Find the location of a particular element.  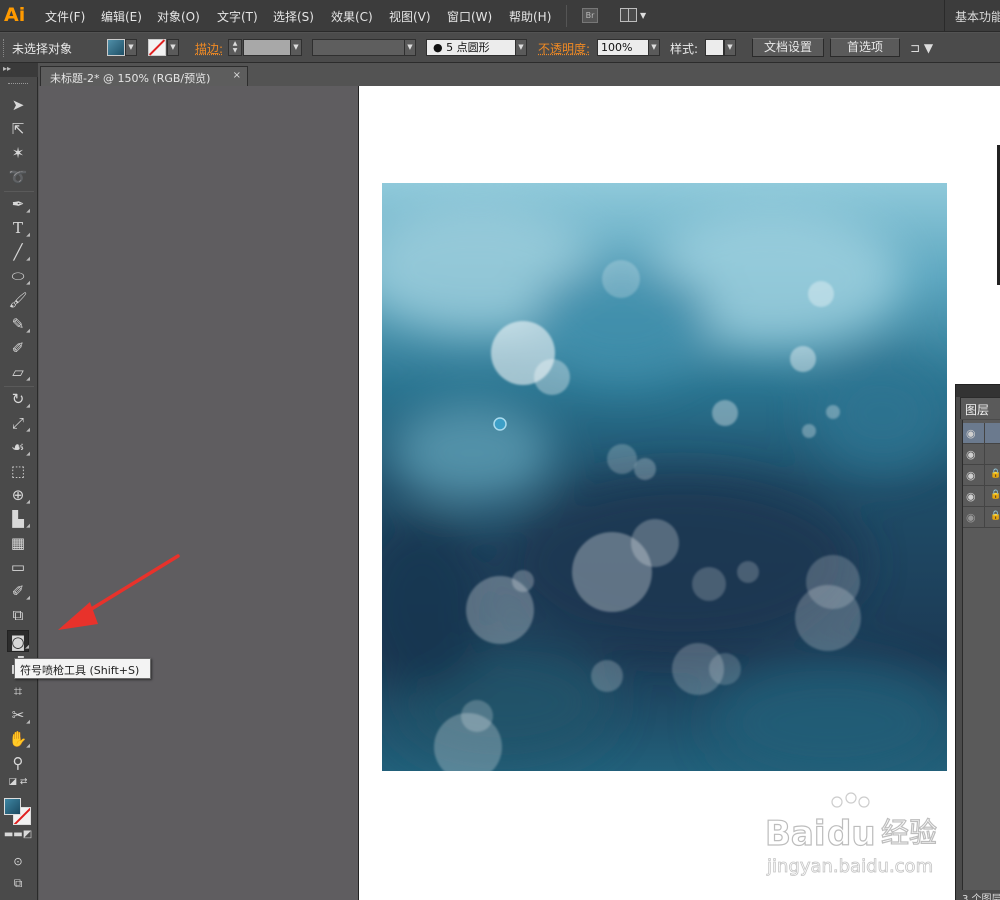

menu-file: 文件(F) is located at coordinates (65, 17).